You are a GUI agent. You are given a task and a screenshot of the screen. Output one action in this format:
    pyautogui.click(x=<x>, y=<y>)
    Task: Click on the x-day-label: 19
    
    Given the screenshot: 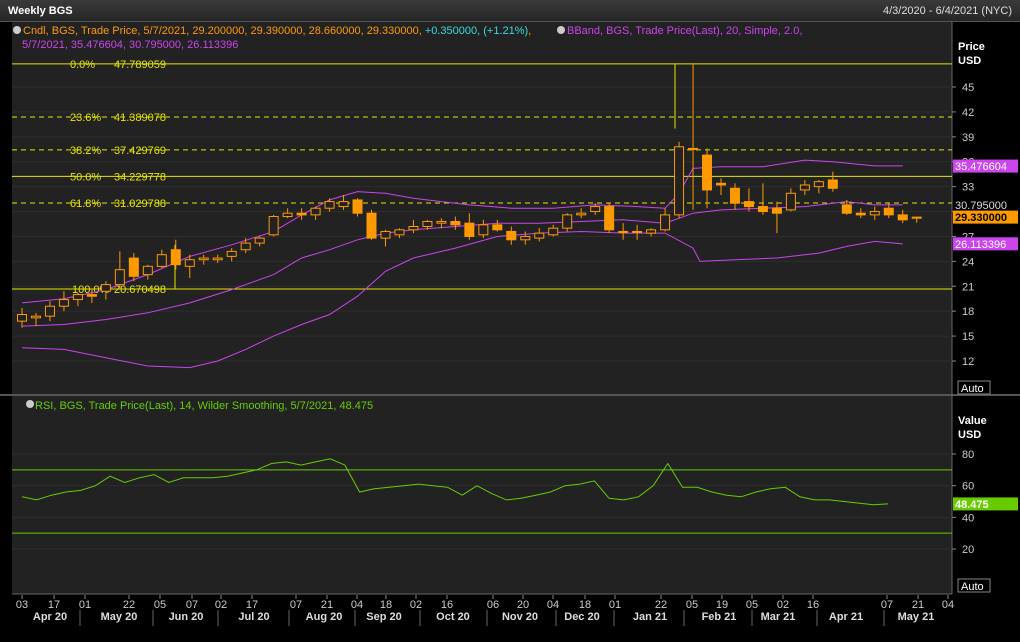 What is the action you would take?
    pyautogui.click(x=722, y=605)
    